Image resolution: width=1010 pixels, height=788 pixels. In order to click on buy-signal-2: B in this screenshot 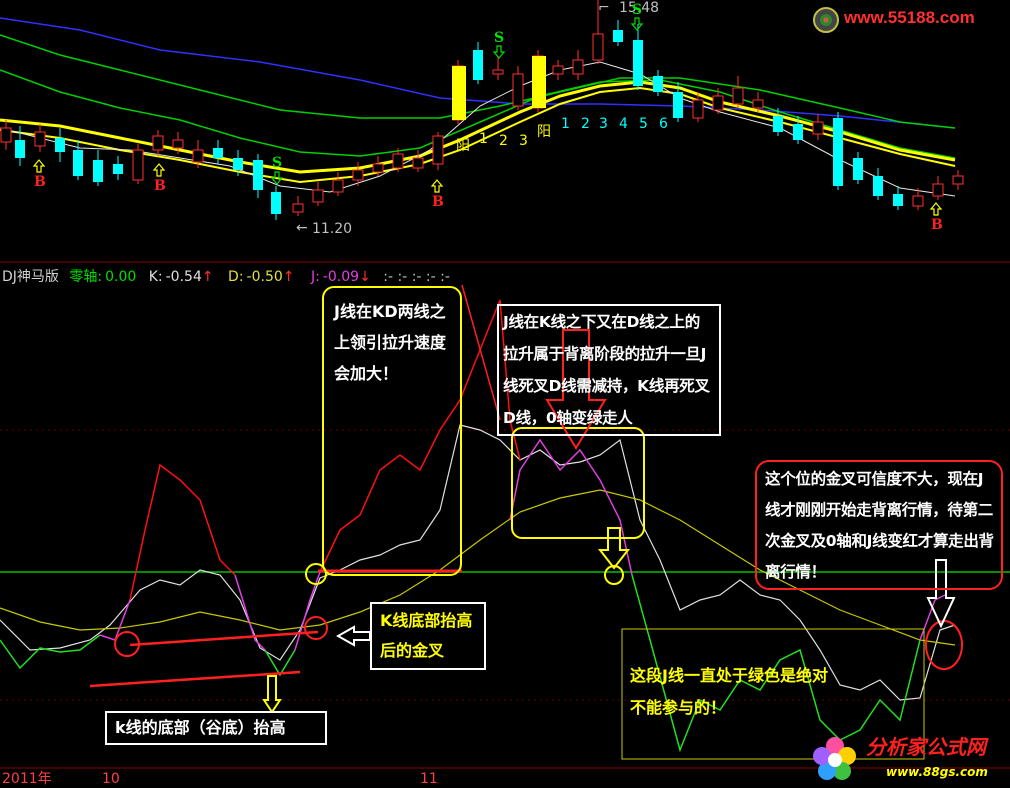, I will do `click(160, 186)`.